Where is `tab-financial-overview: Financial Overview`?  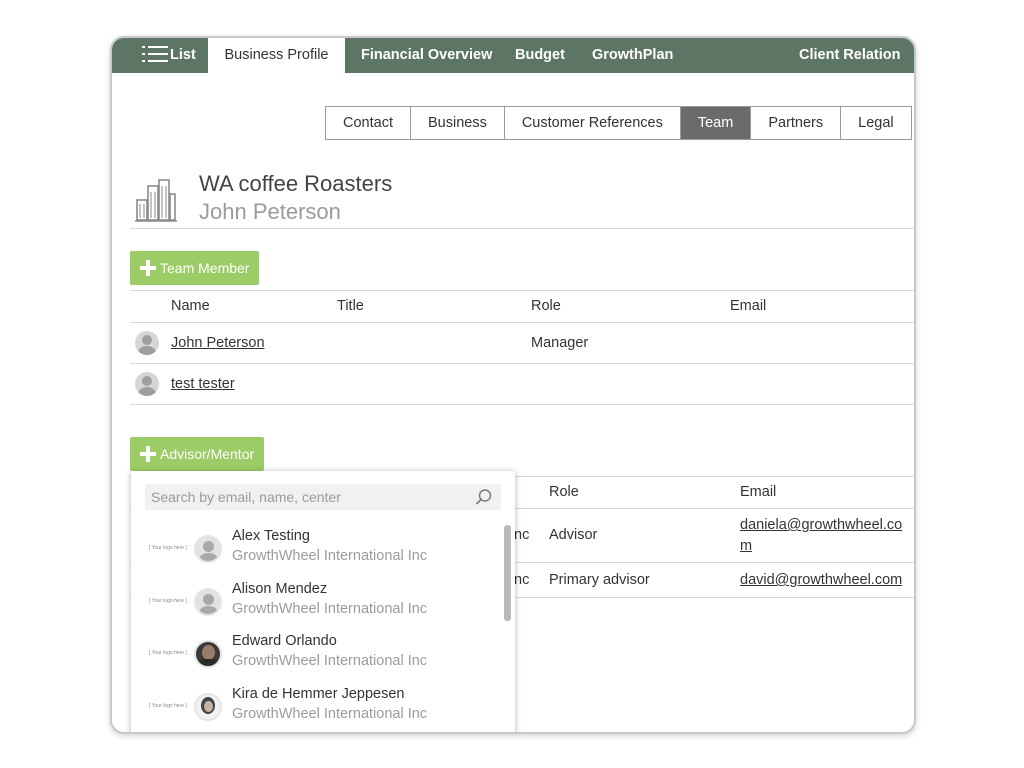
tab-financial-overview: Financial Overview is located at coordinates (426, 55).